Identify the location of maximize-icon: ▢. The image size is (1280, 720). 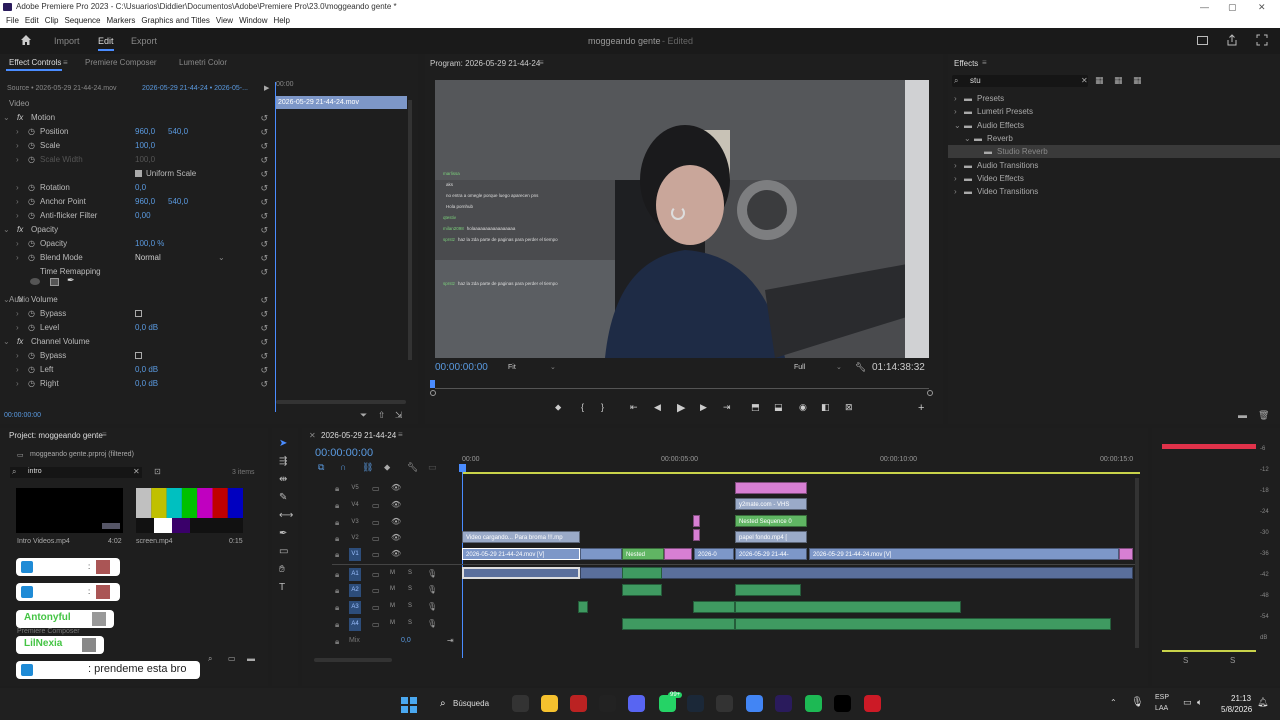
(1232, 7).